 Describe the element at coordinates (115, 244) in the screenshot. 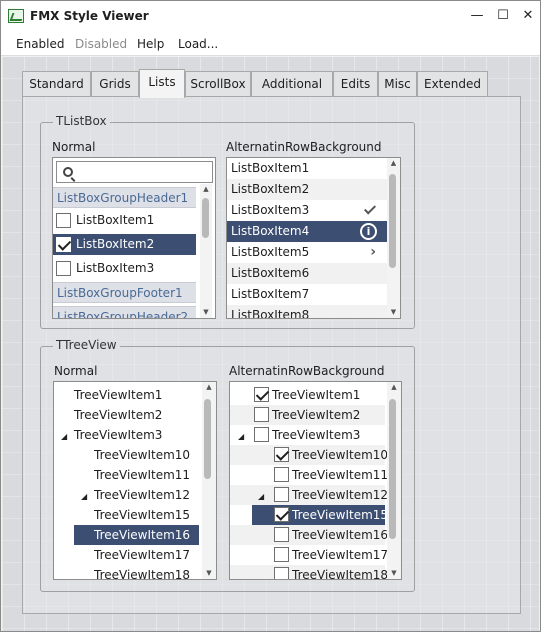

I see `list-item-label: ListBoxItem2` at that location.